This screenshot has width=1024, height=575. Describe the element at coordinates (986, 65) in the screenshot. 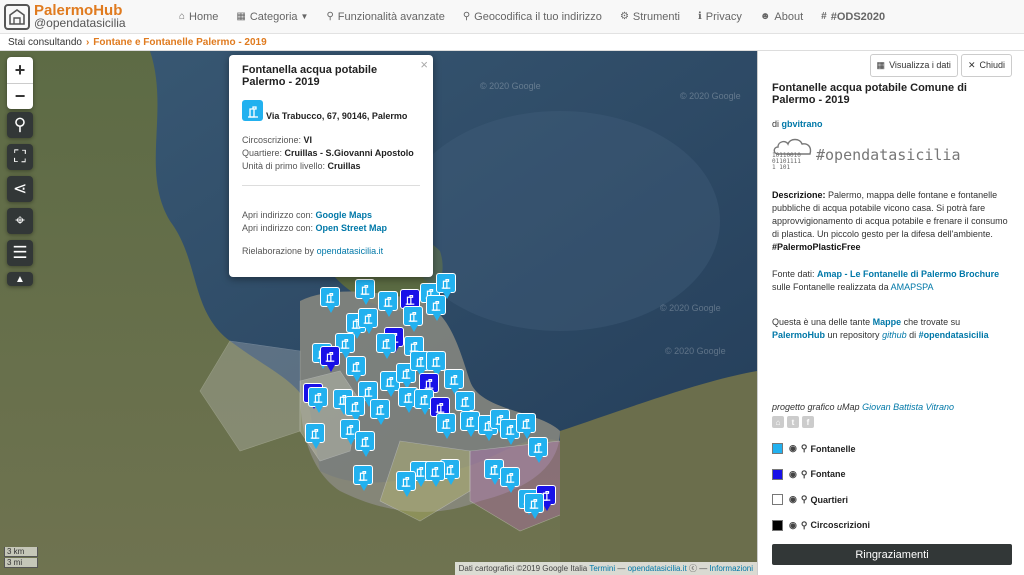

I see `close-panel-button: ✕ Chiudi` at that location.